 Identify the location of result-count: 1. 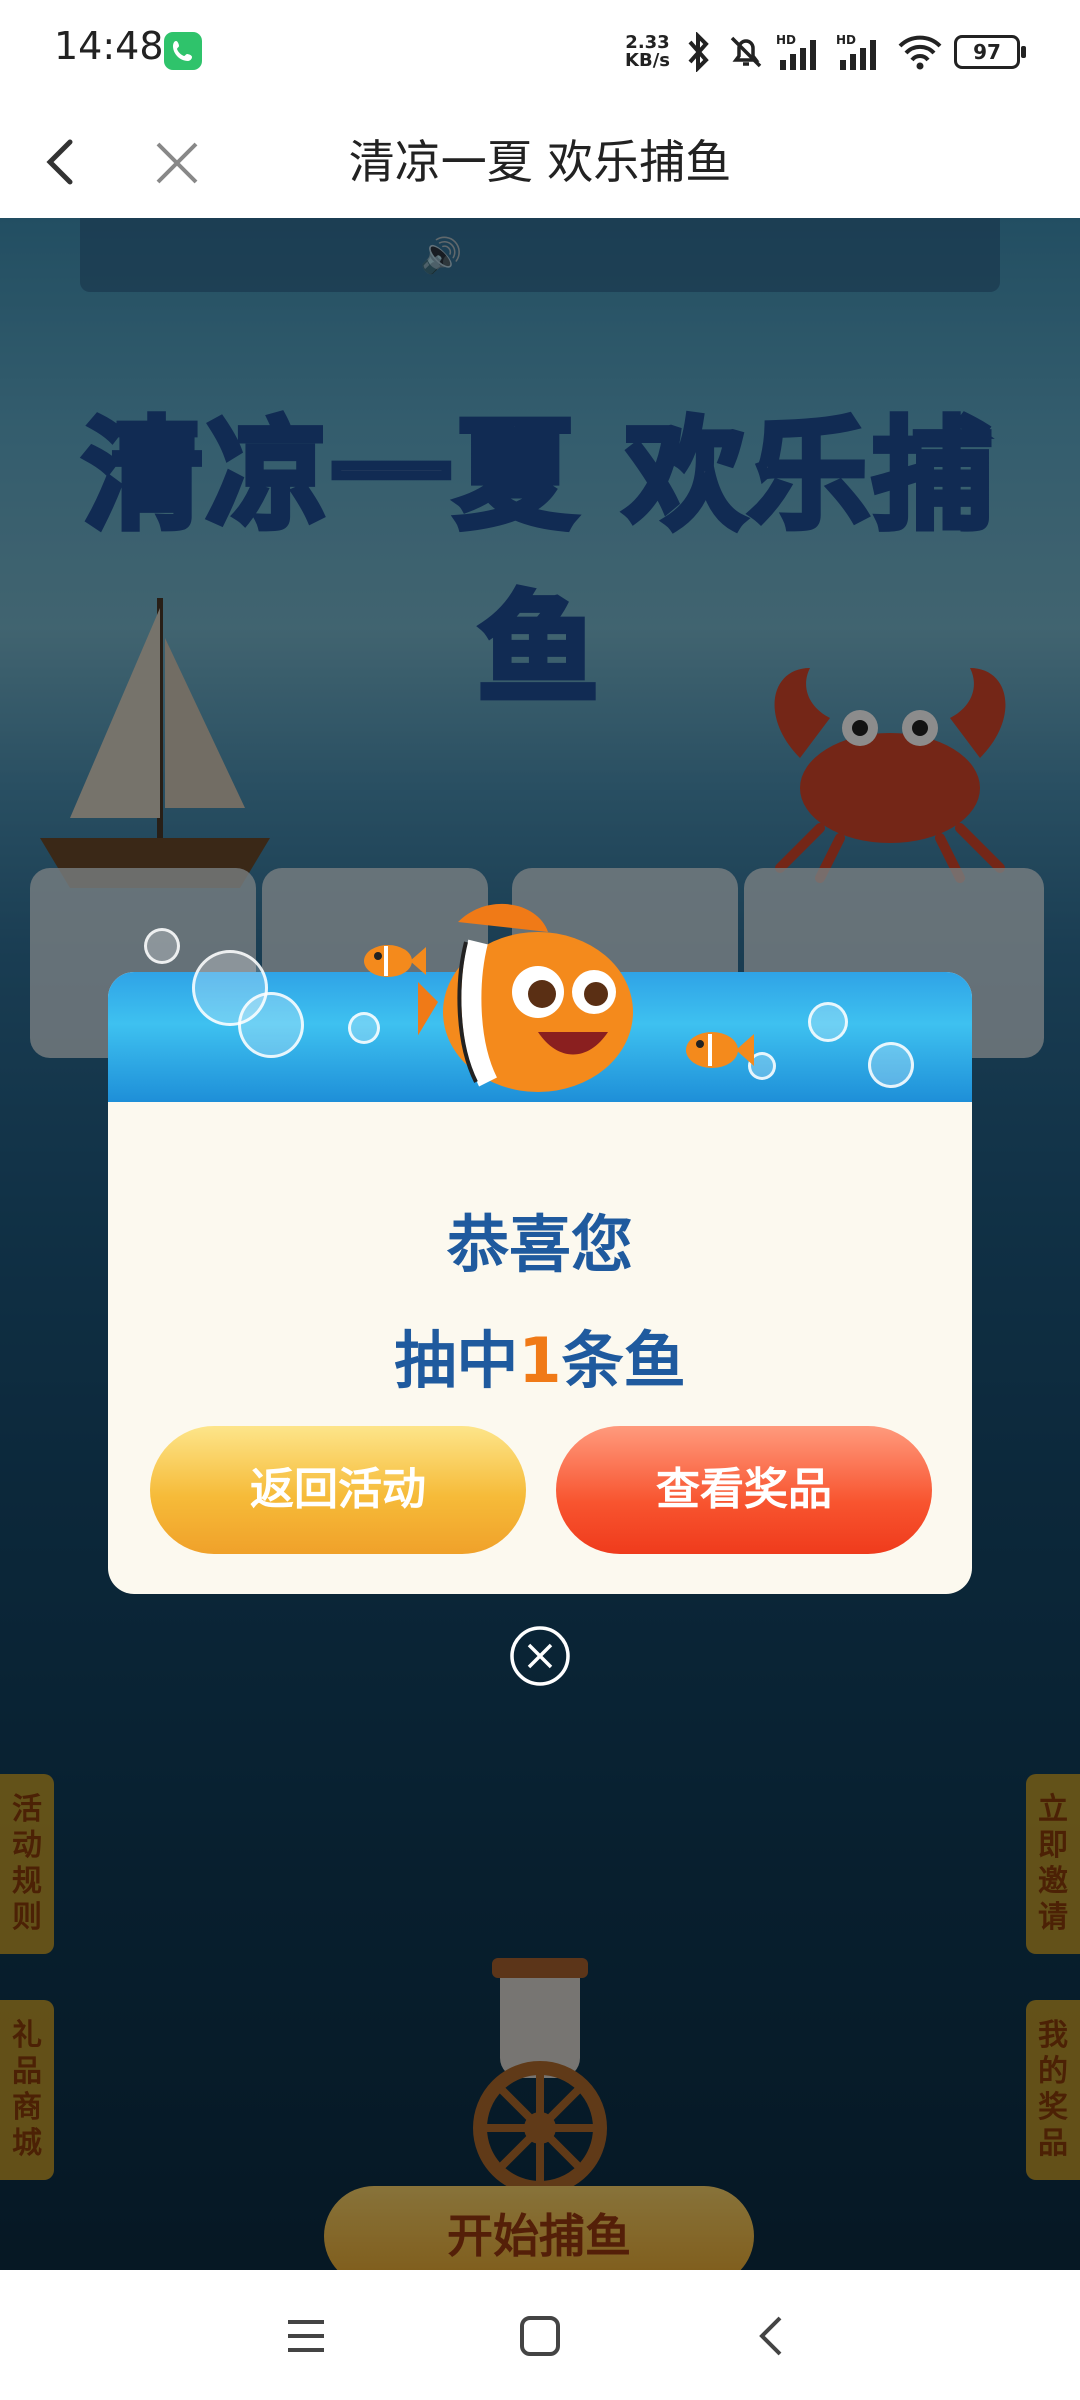
(540, 1360).